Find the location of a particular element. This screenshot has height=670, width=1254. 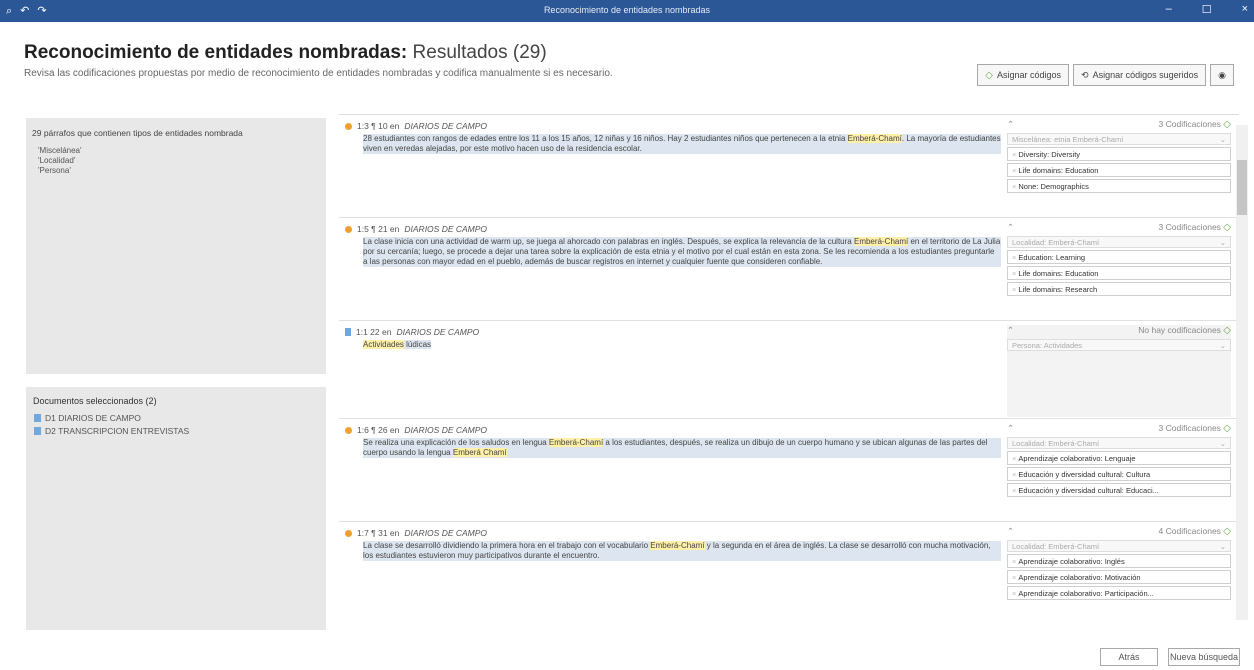

code-label: Aprendizaje colaborativo: Motivación is located at coordinates (1079, 577).